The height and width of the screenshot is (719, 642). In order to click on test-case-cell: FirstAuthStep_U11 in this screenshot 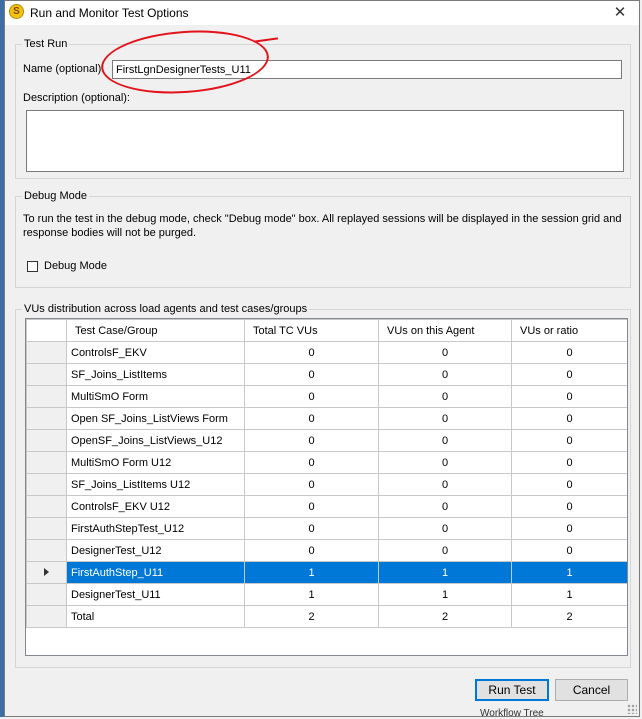, I will do `click(155, 572)`.